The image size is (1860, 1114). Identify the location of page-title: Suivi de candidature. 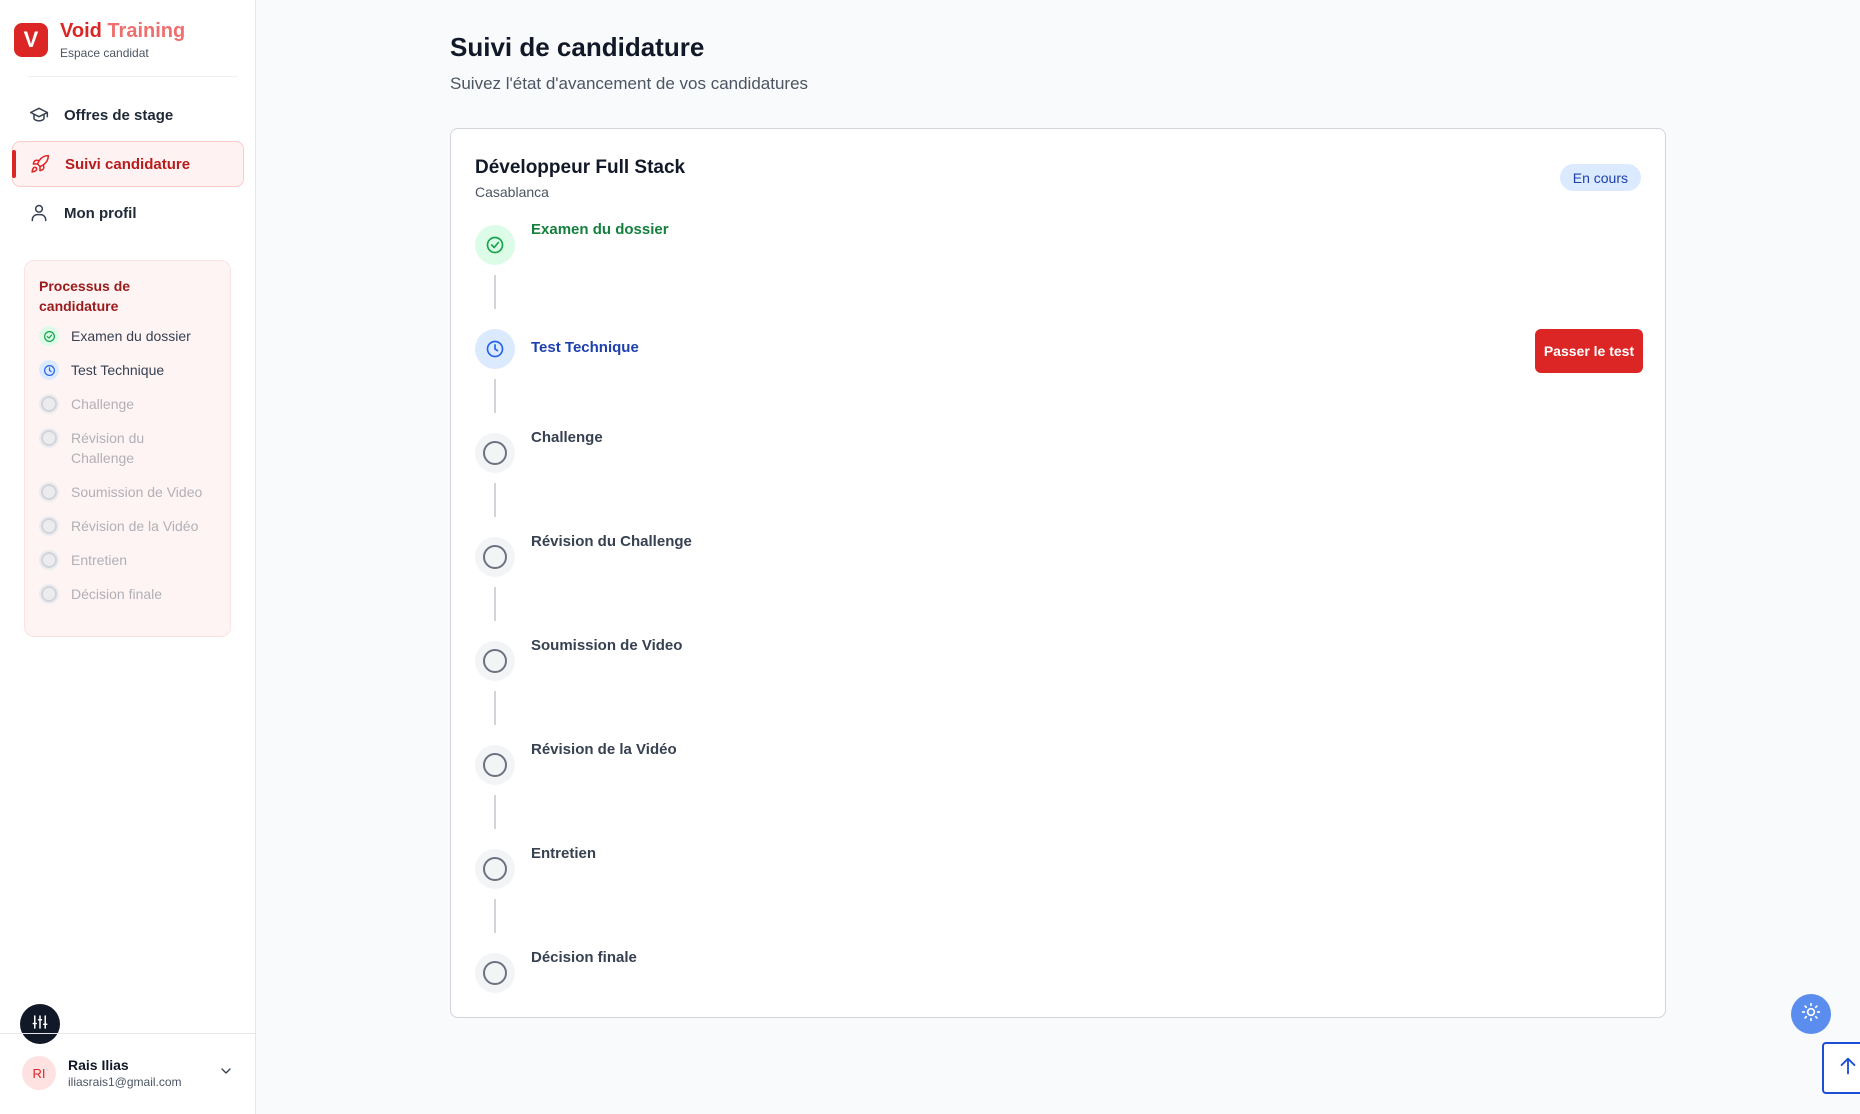
(577, 47).